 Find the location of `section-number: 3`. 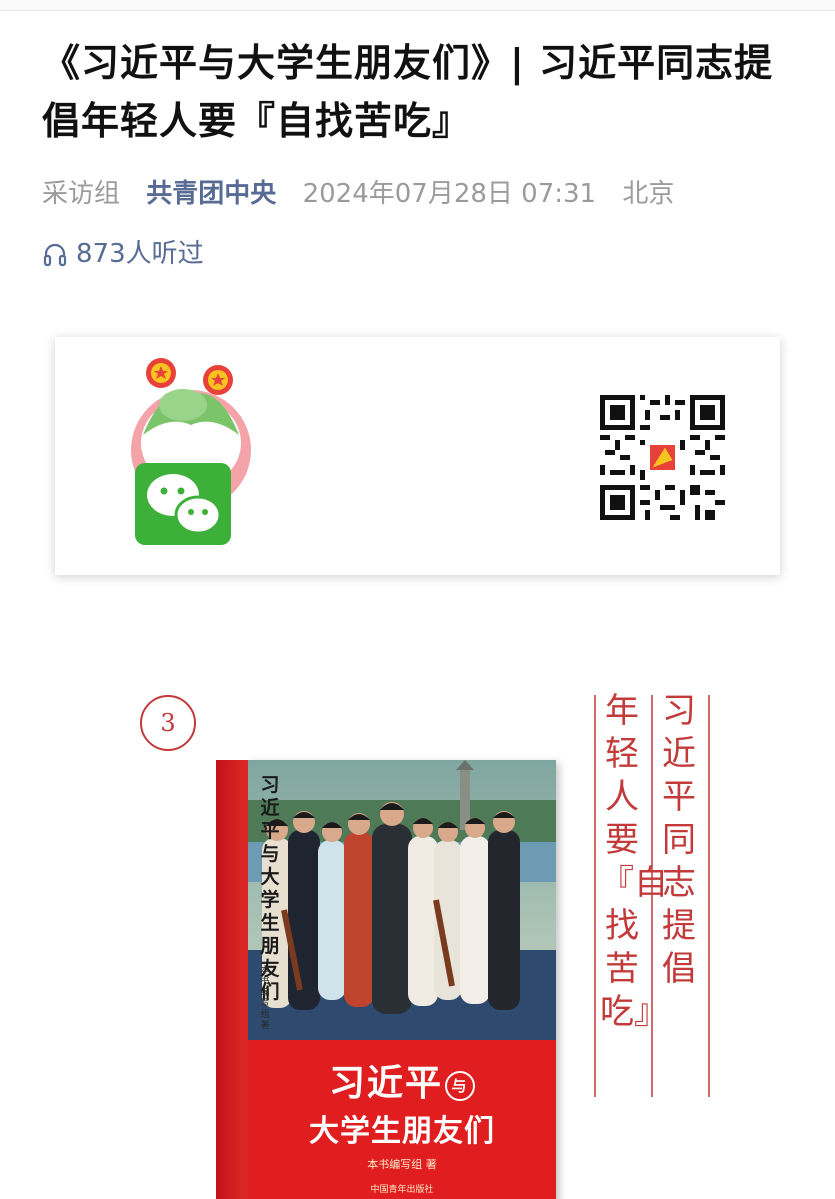

section-number: 3 is located at coordinates (168, 723).